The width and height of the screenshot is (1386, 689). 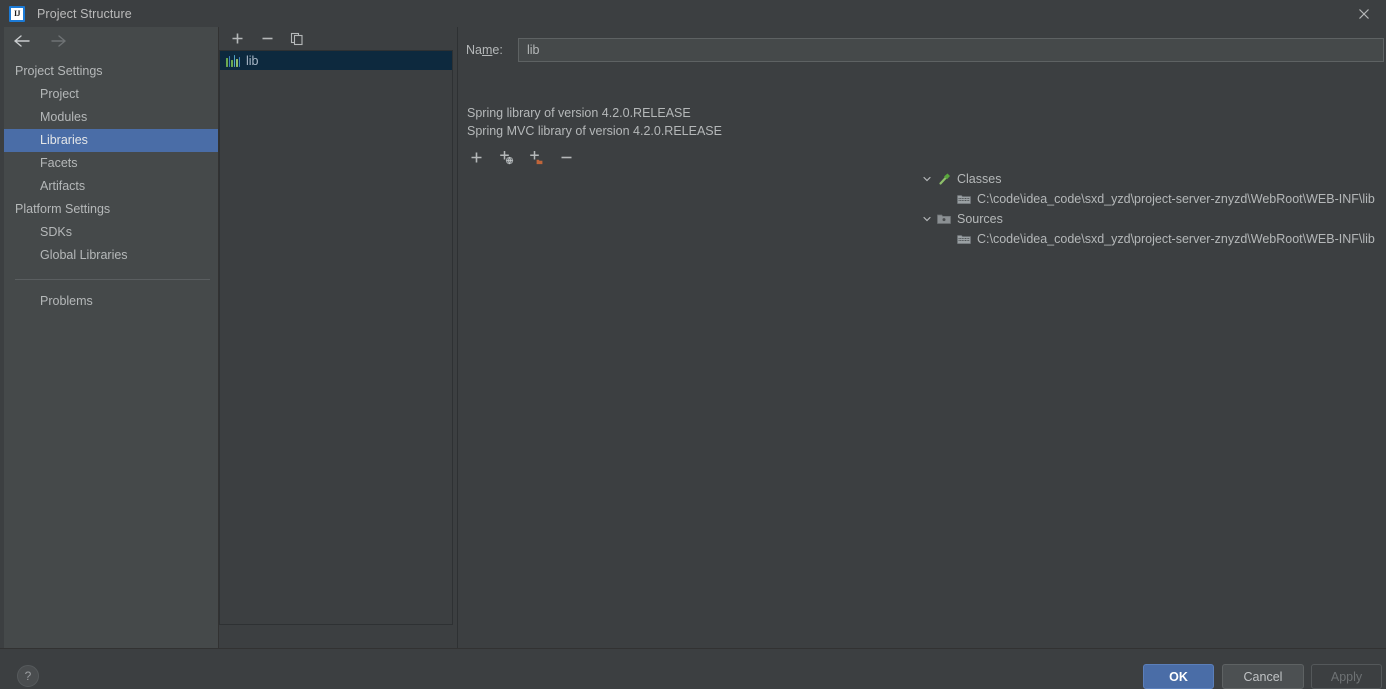 I want to click on arrow-left-icon, so click(x=22, y=41).